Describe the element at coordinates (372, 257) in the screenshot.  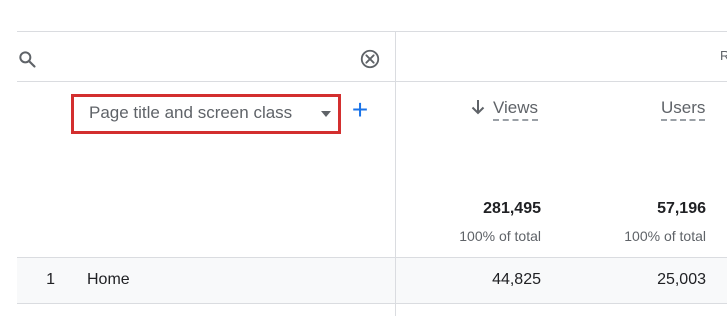
I see `table-row-top-border` at that location.